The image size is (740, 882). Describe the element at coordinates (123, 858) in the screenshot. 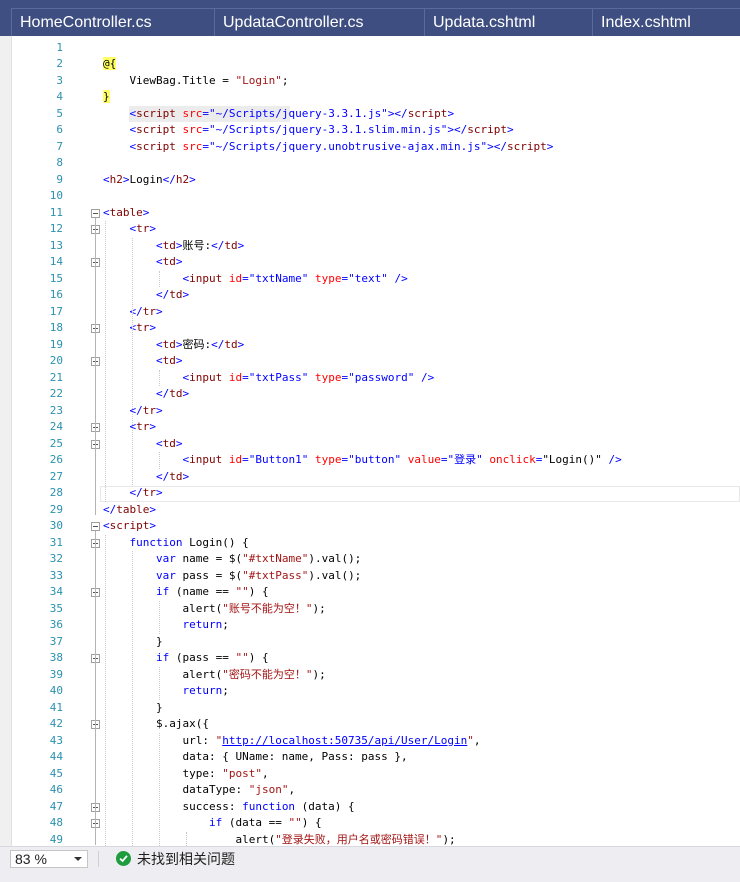

I see `check-circle-icon` at that location.